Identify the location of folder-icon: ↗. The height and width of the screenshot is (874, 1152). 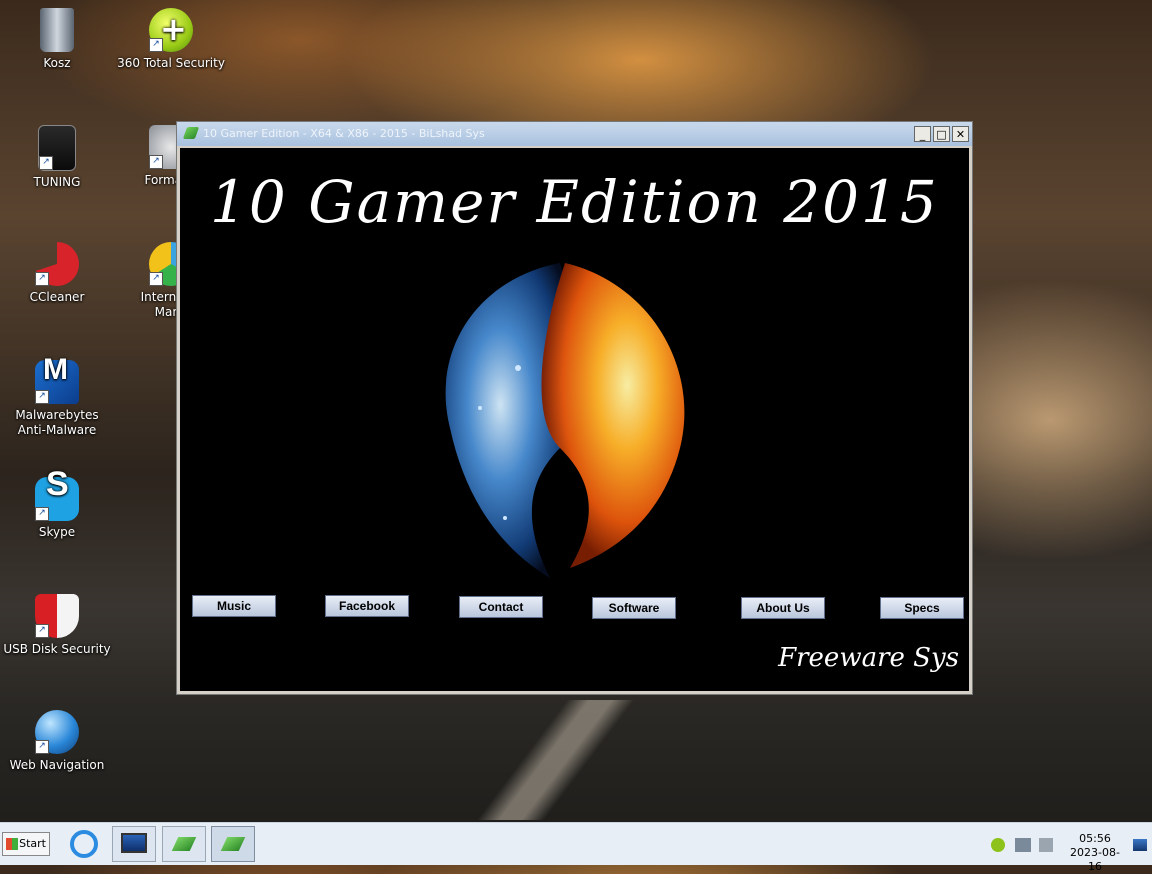
(57, 148).